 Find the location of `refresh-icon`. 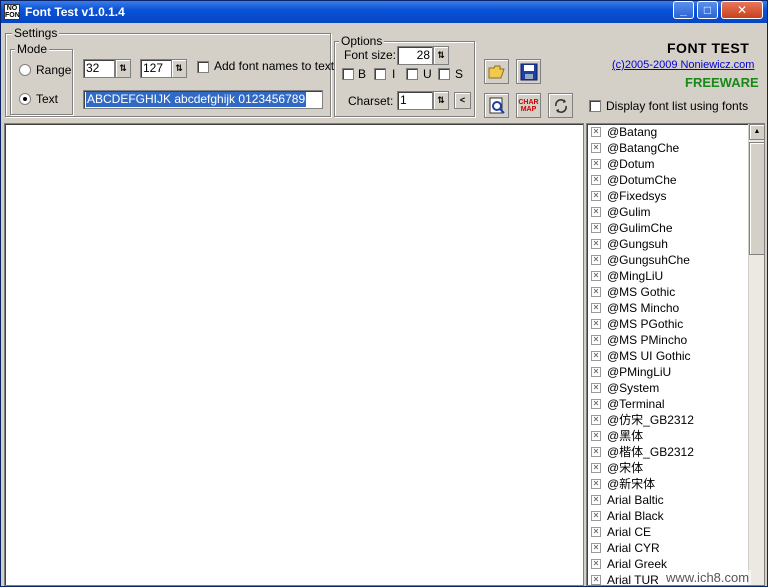

refresh-icon is located at coordinates (560, 105).